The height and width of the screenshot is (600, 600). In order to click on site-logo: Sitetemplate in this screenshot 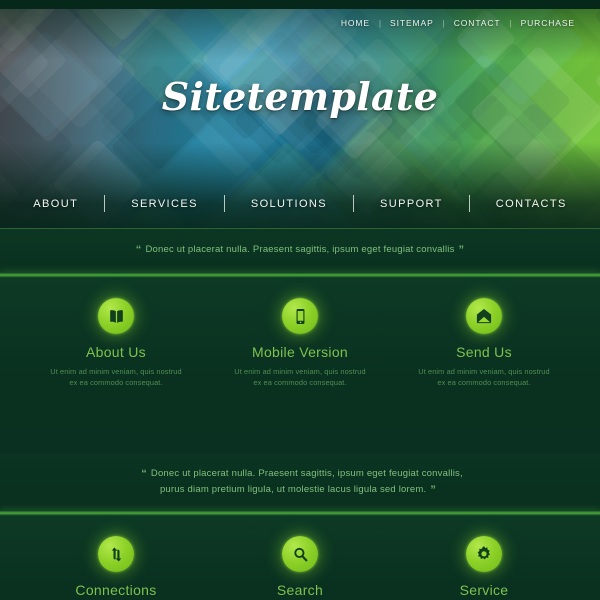, I will do `click(300, 96)`.